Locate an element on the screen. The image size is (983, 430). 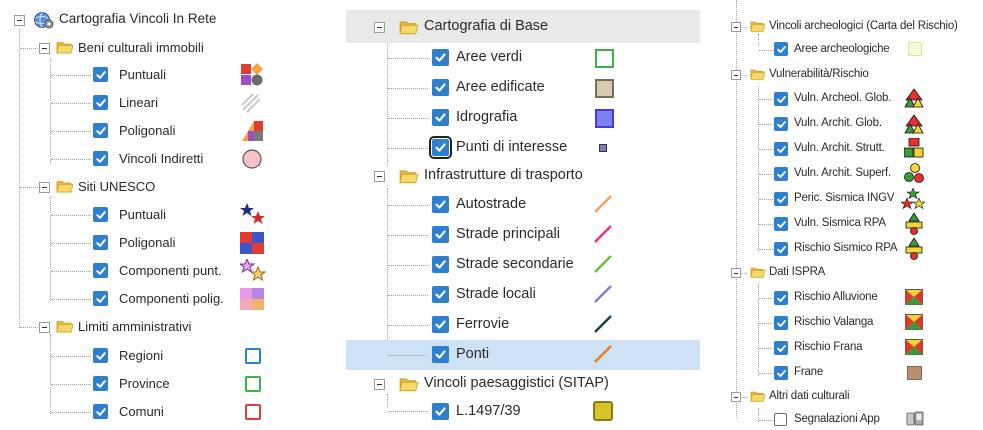
layer-item-rischio-alluvione: Rischio Alluvione is located at coordinates (853, 298).